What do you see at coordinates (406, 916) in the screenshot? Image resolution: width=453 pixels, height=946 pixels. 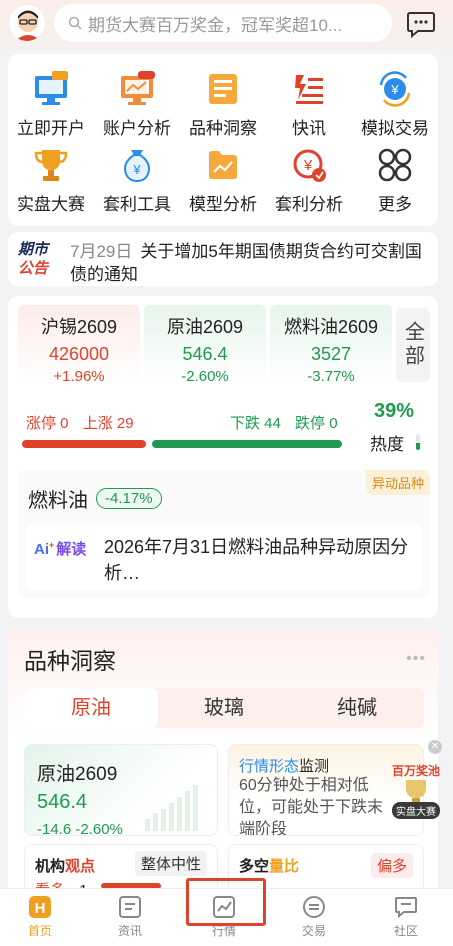 I see `tab-community: 社区` at bounding box center [406, 916].